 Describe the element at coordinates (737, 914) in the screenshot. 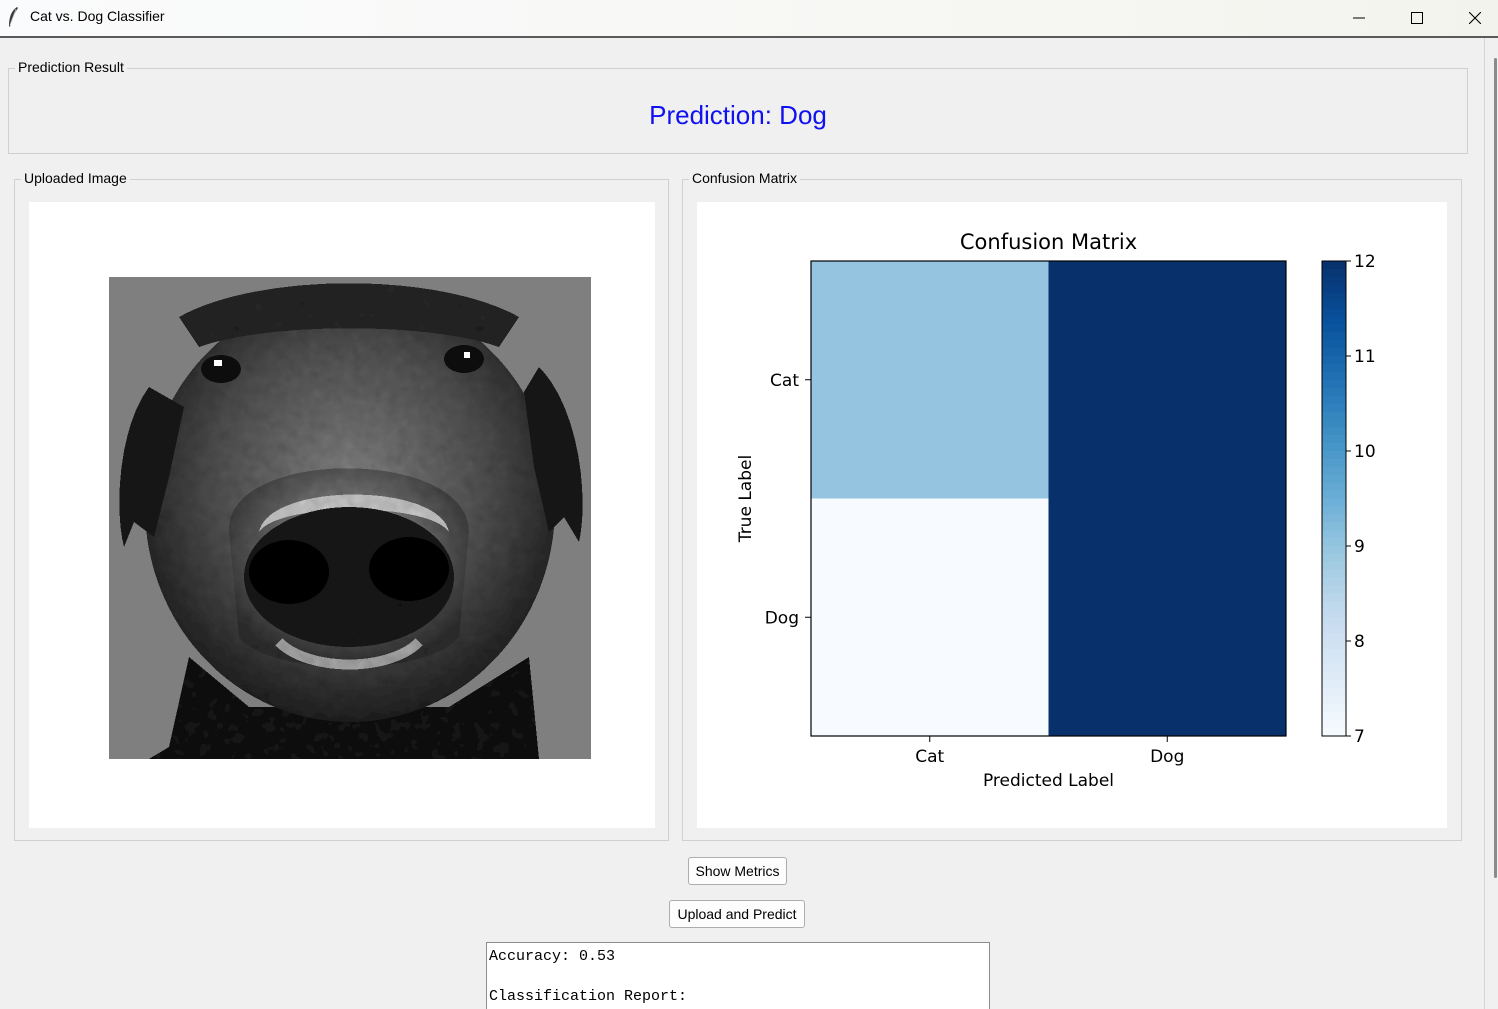

I see `upload-and-predict-button: Upload and Predict` at that location.